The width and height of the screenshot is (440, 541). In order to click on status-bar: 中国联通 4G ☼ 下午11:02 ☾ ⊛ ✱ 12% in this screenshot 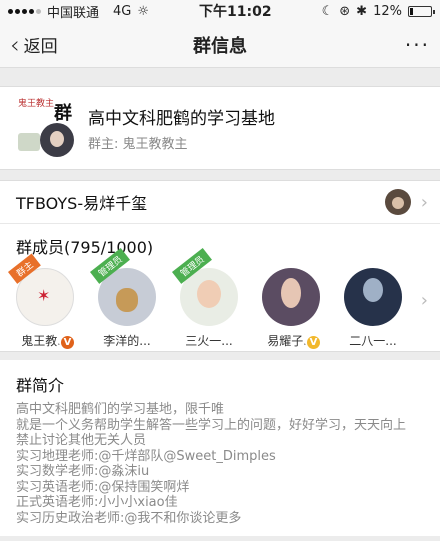, I will do `click(220, 11)`.